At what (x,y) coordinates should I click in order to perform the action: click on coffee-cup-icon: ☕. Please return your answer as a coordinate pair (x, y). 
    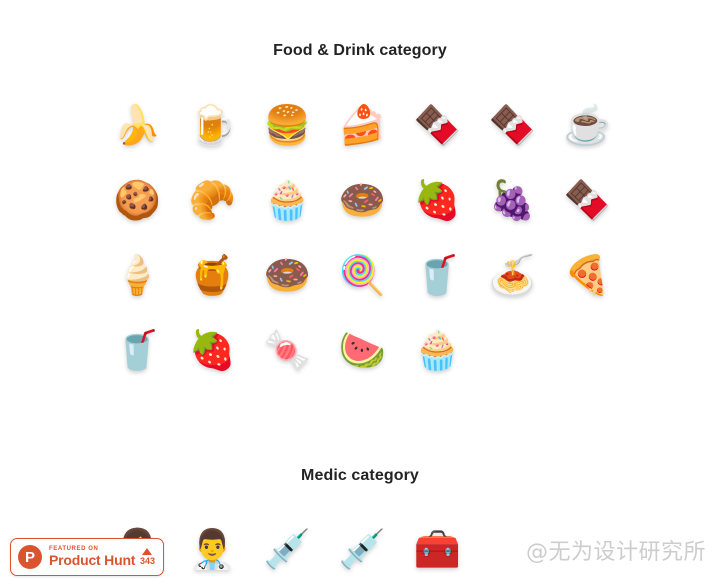
    Looking at the image, I should click on (587, 125).